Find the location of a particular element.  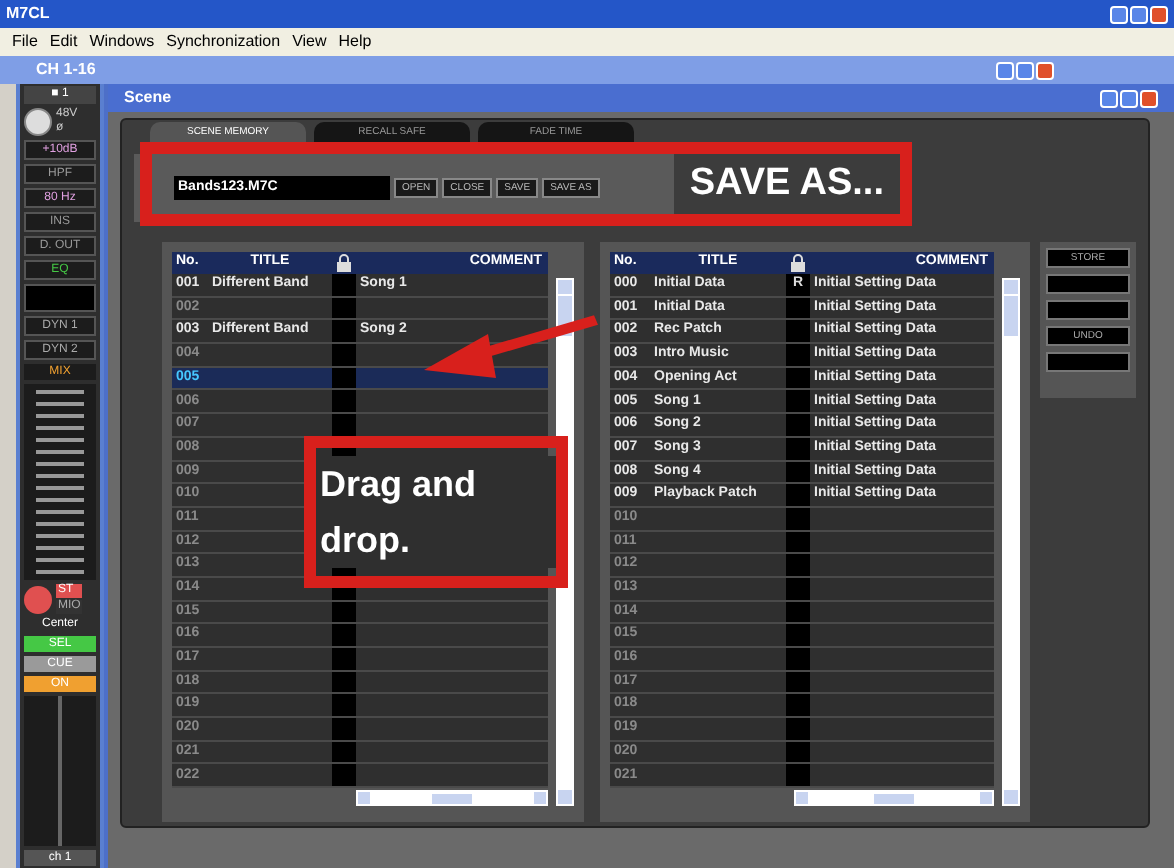

vertical-scrollbar is located at coordinates (1011, 542).